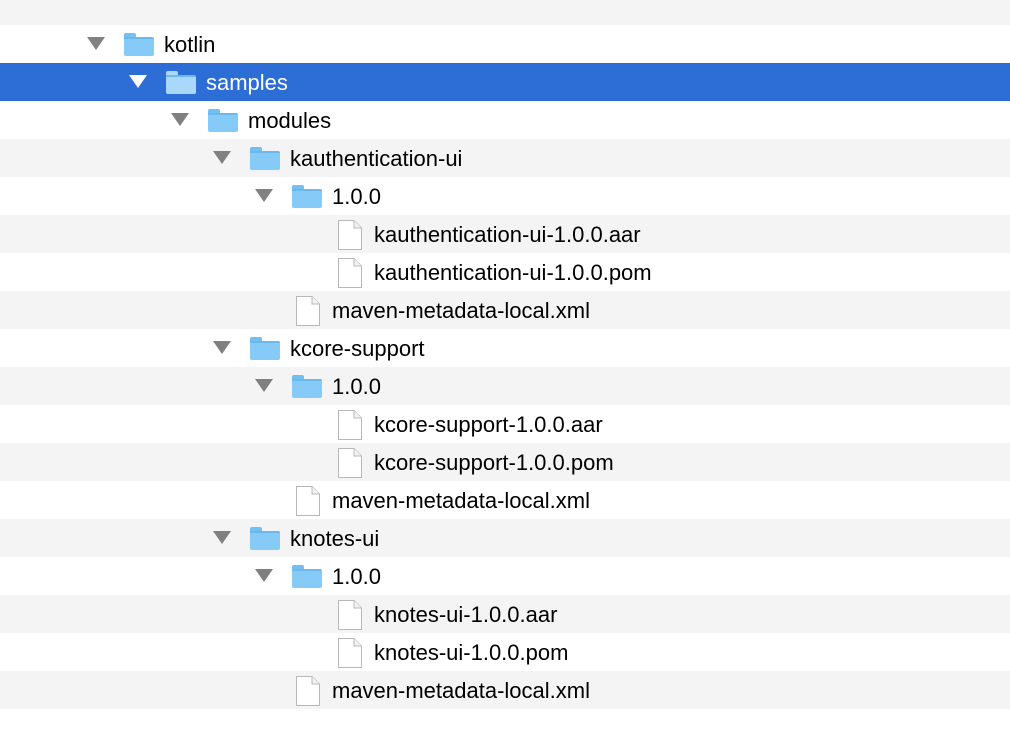 The width and height of the screenshot is (1010, 747). Describe the element at coordinates (505, 12) in the screenshot. I see `tree-row-partial-top` at that location.